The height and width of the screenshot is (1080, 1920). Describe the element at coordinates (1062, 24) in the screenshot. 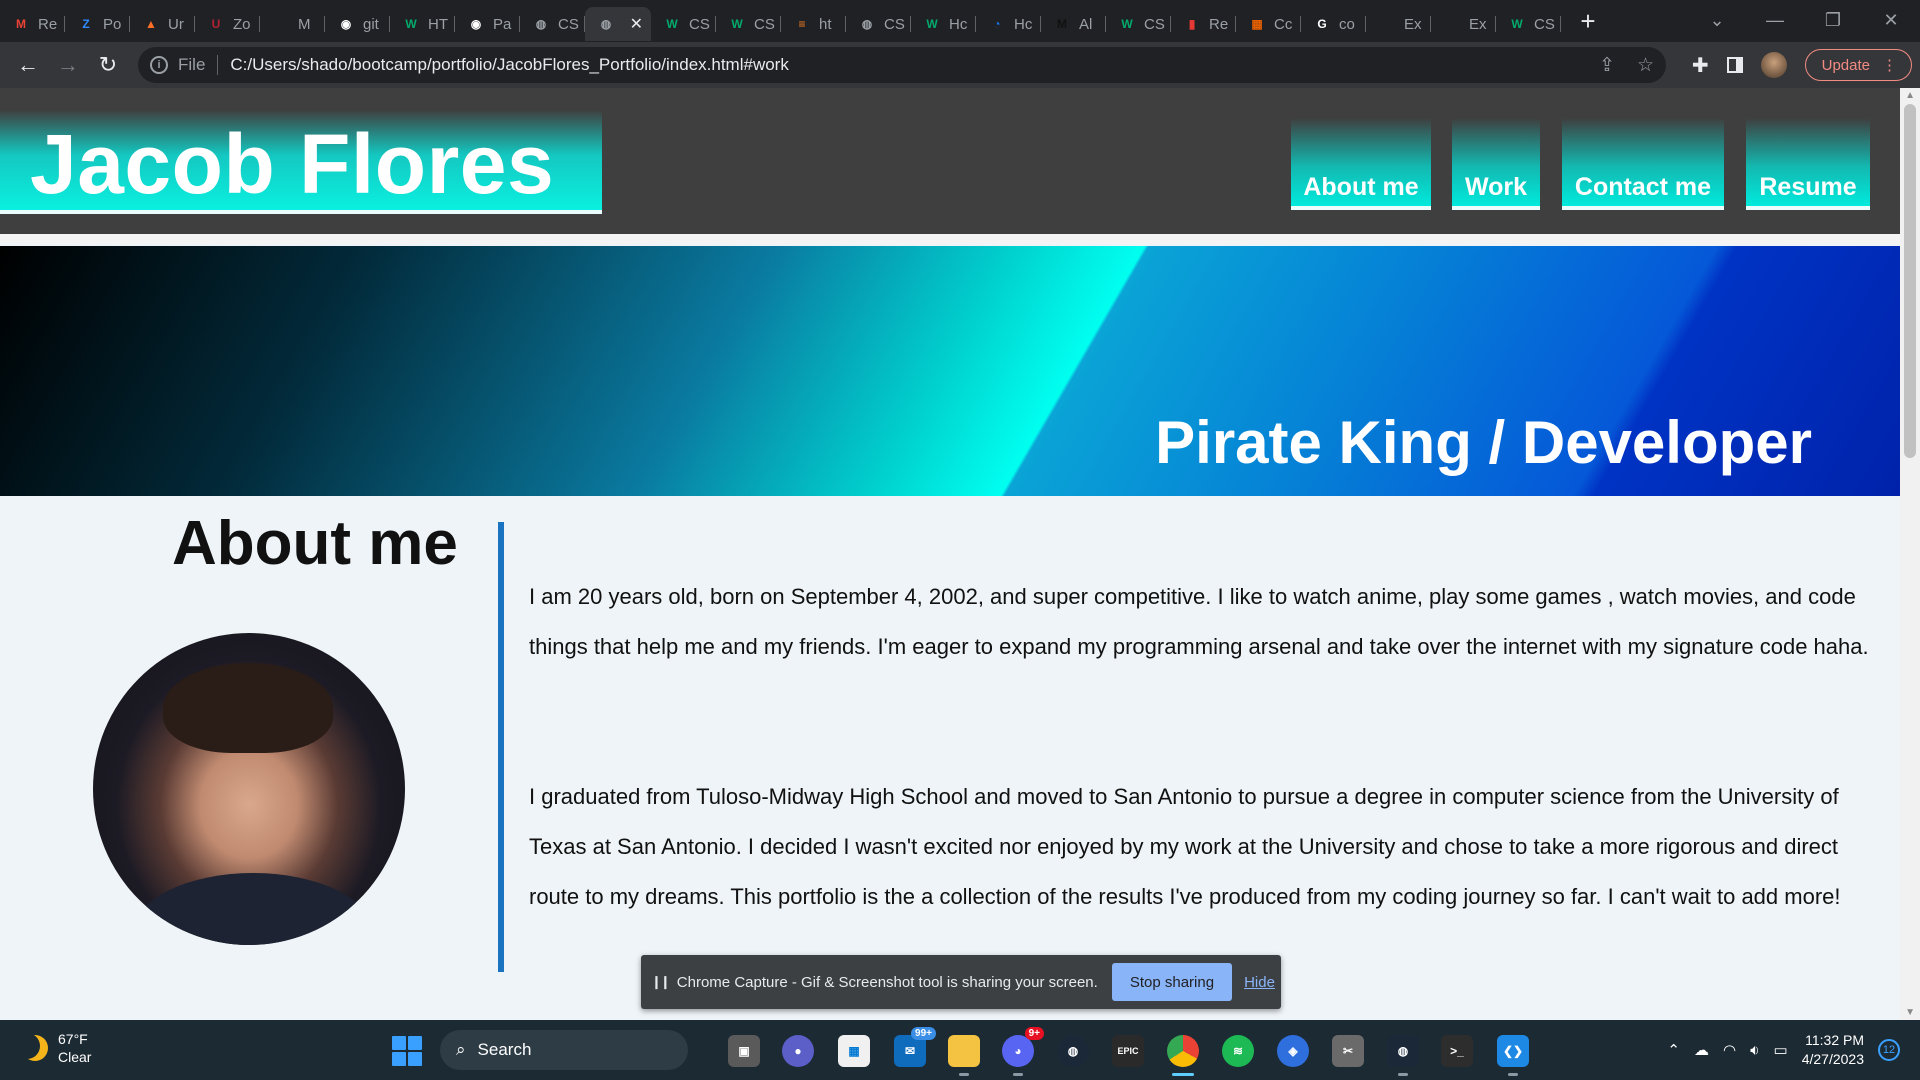

I see `m-icon: M` at that location.